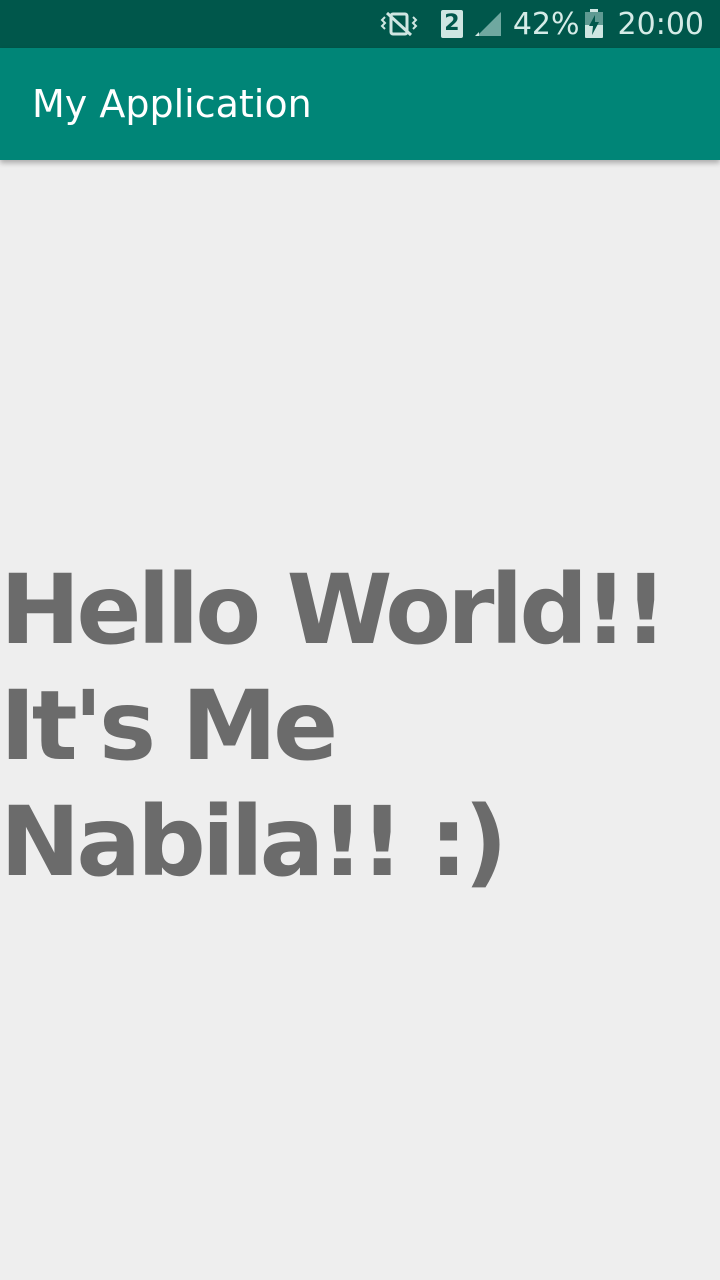  What do you see at coordinates (660, 24) in the screenshot?
I see `clock: 20:00` at bounding box center [660, 24].